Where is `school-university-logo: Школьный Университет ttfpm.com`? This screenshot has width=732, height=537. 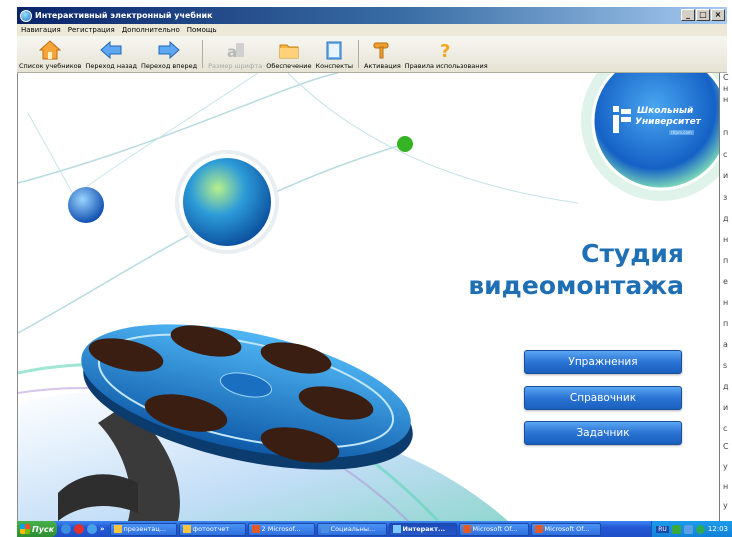 school-university-logo: Школьный Университет ttfpm.com is located at coordinates (661, 122).